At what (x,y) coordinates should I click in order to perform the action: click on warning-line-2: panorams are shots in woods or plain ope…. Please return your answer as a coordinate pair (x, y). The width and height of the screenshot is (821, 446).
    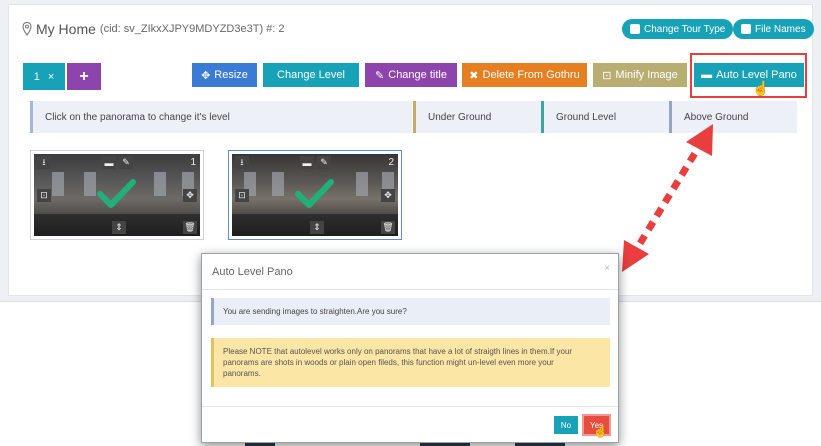
    Looking at the image, I should click on (388, 362).